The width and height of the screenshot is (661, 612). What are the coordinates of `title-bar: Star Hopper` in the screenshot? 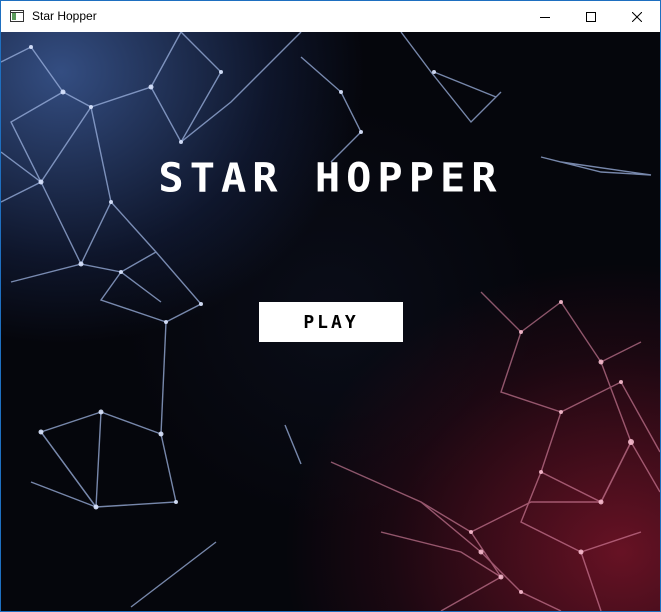 It's located at (330, 16).